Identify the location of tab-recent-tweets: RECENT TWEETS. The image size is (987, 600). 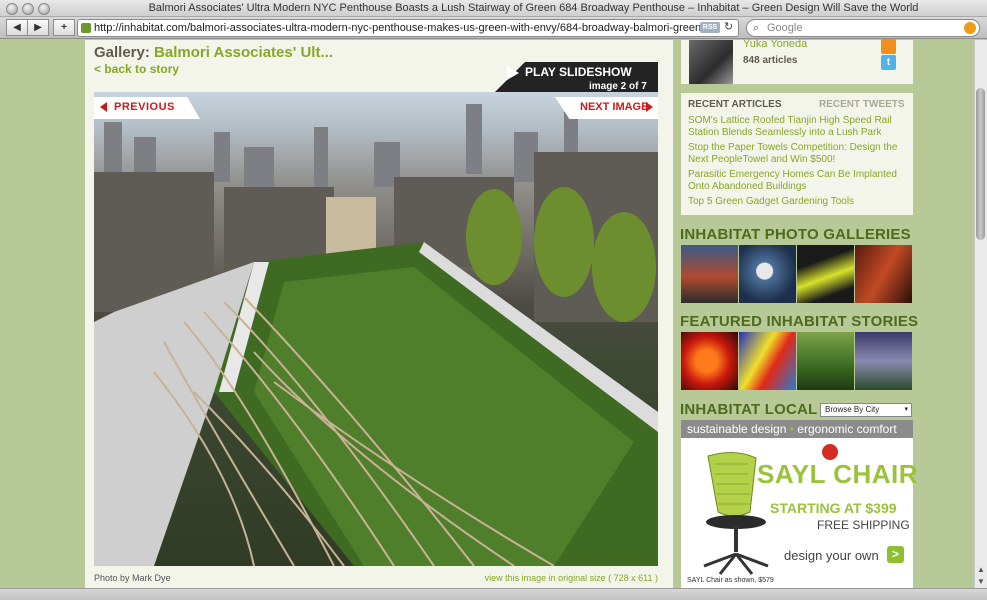
(862, 104).